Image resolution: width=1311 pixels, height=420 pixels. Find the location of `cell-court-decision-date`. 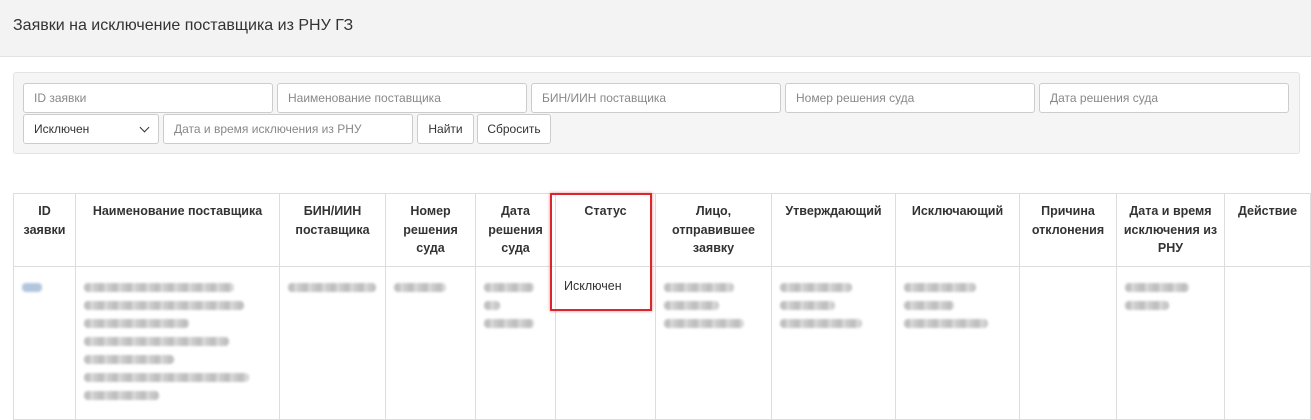

cell-court-decision-date is located at coordinates (515, 342).